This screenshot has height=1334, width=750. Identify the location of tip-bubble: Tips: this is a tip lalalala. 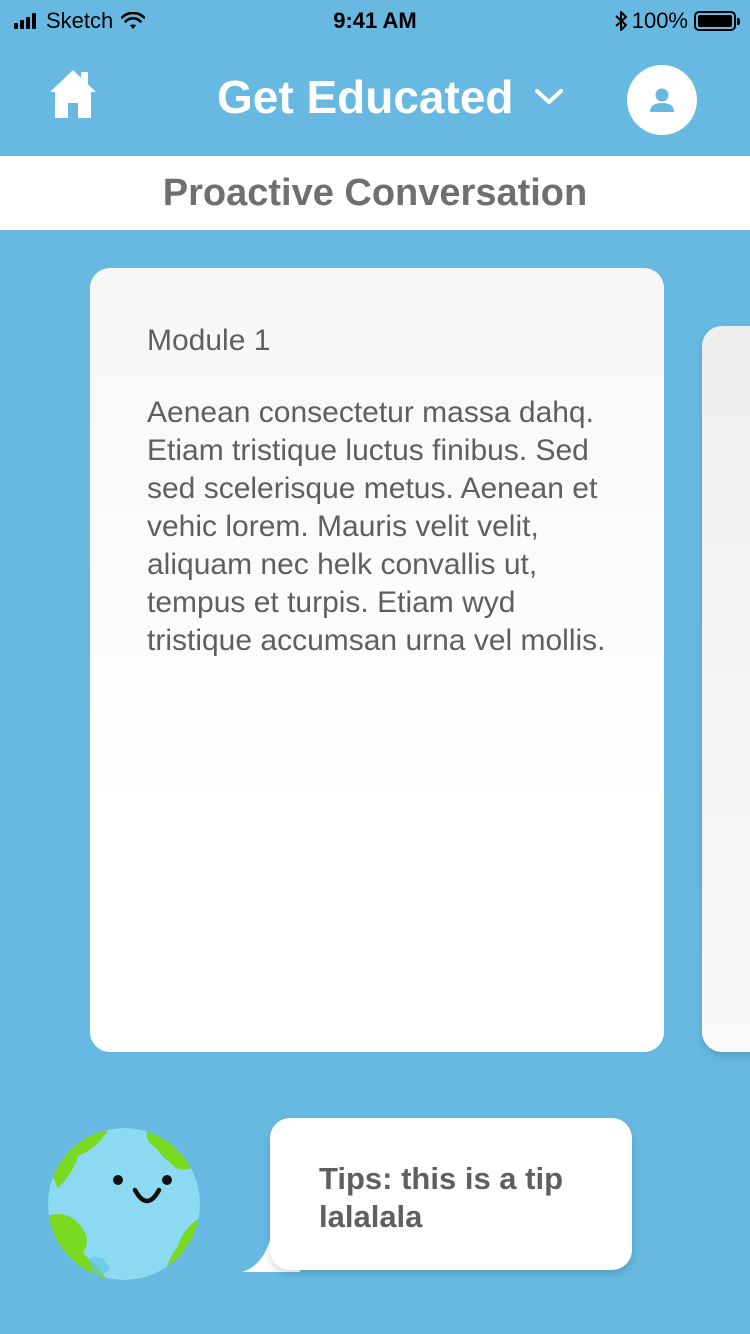
(451, 1194).